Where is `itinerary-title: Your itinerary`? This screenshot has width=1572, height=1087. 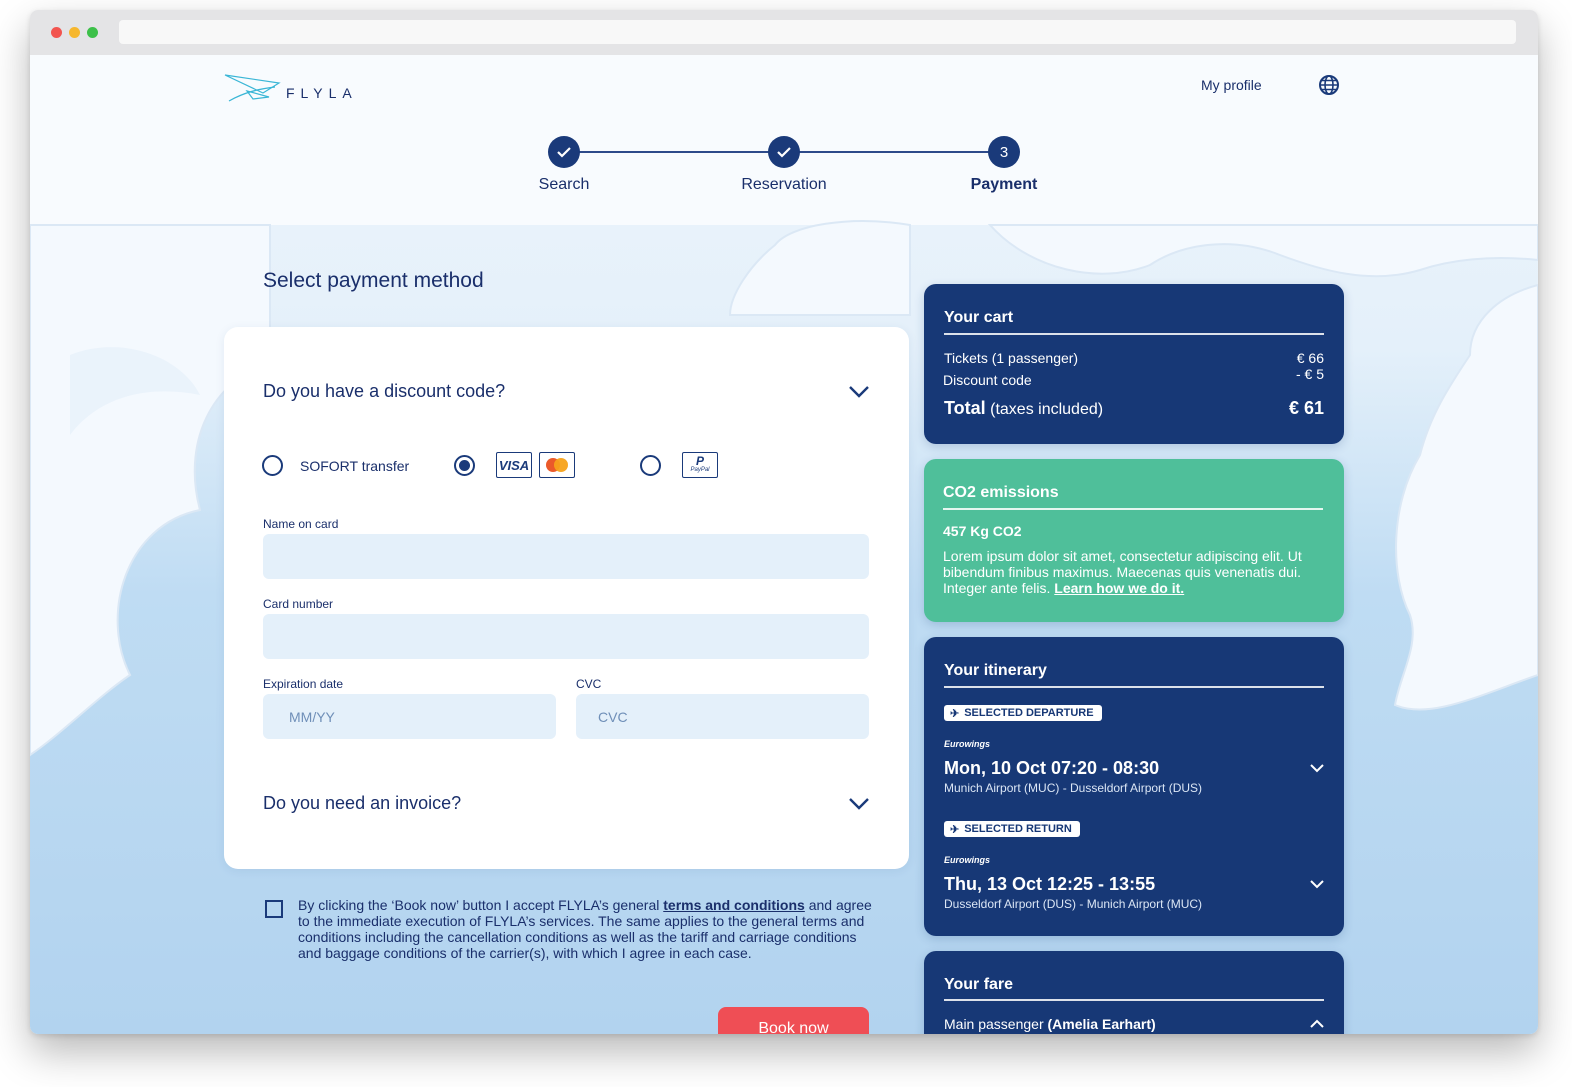 itinerary-title: Your itinerary is located at coordinates (995, 670).